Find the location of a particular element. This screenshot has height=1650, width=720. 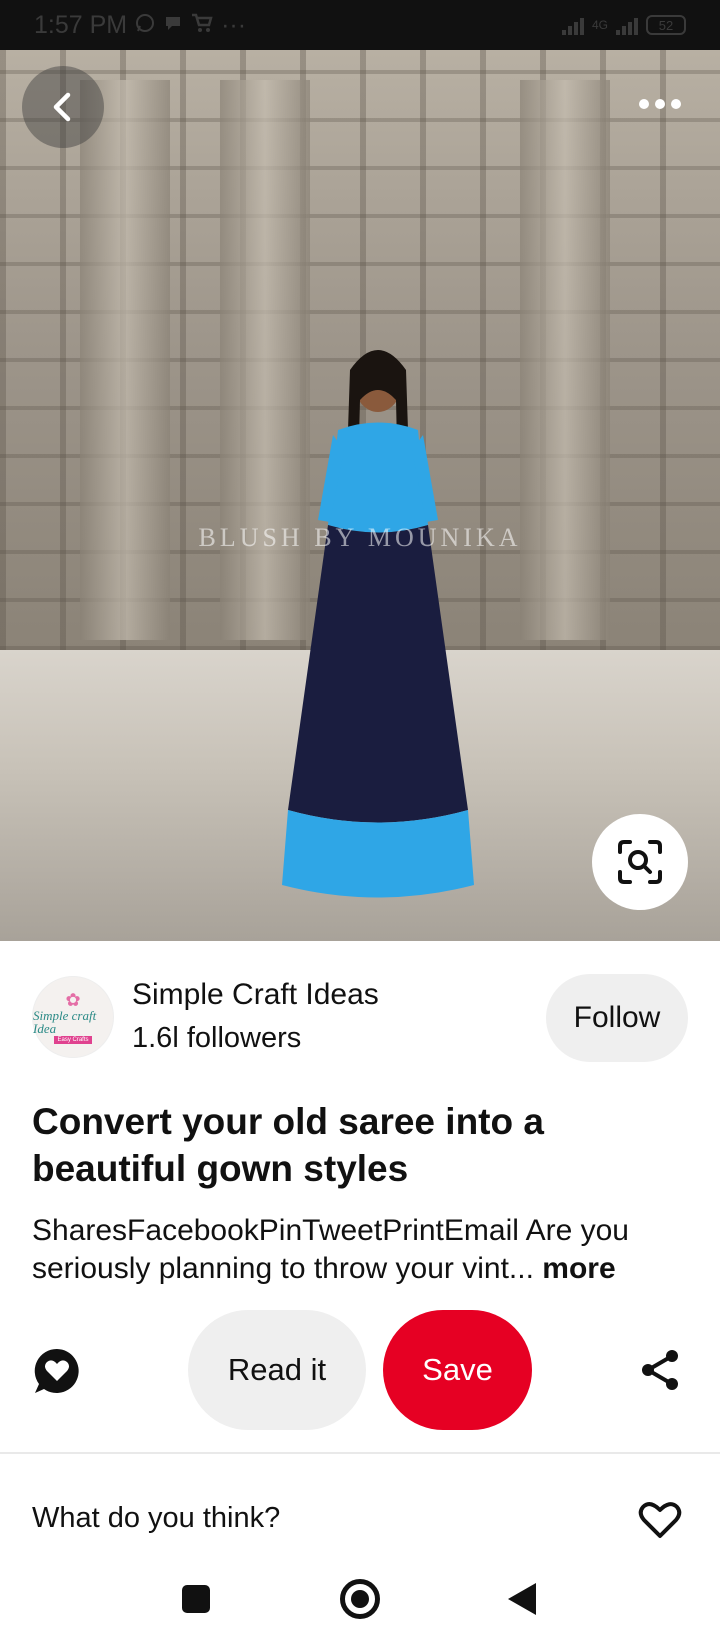

network-type: 4G is located at coordinates (599, 25).